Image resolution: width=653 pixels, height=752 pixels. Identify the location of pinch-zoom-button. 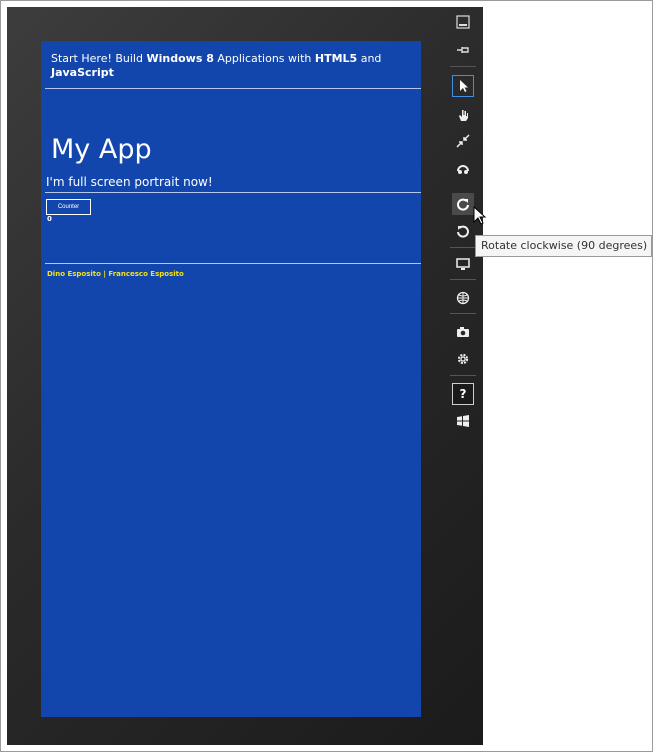
(463, 141).